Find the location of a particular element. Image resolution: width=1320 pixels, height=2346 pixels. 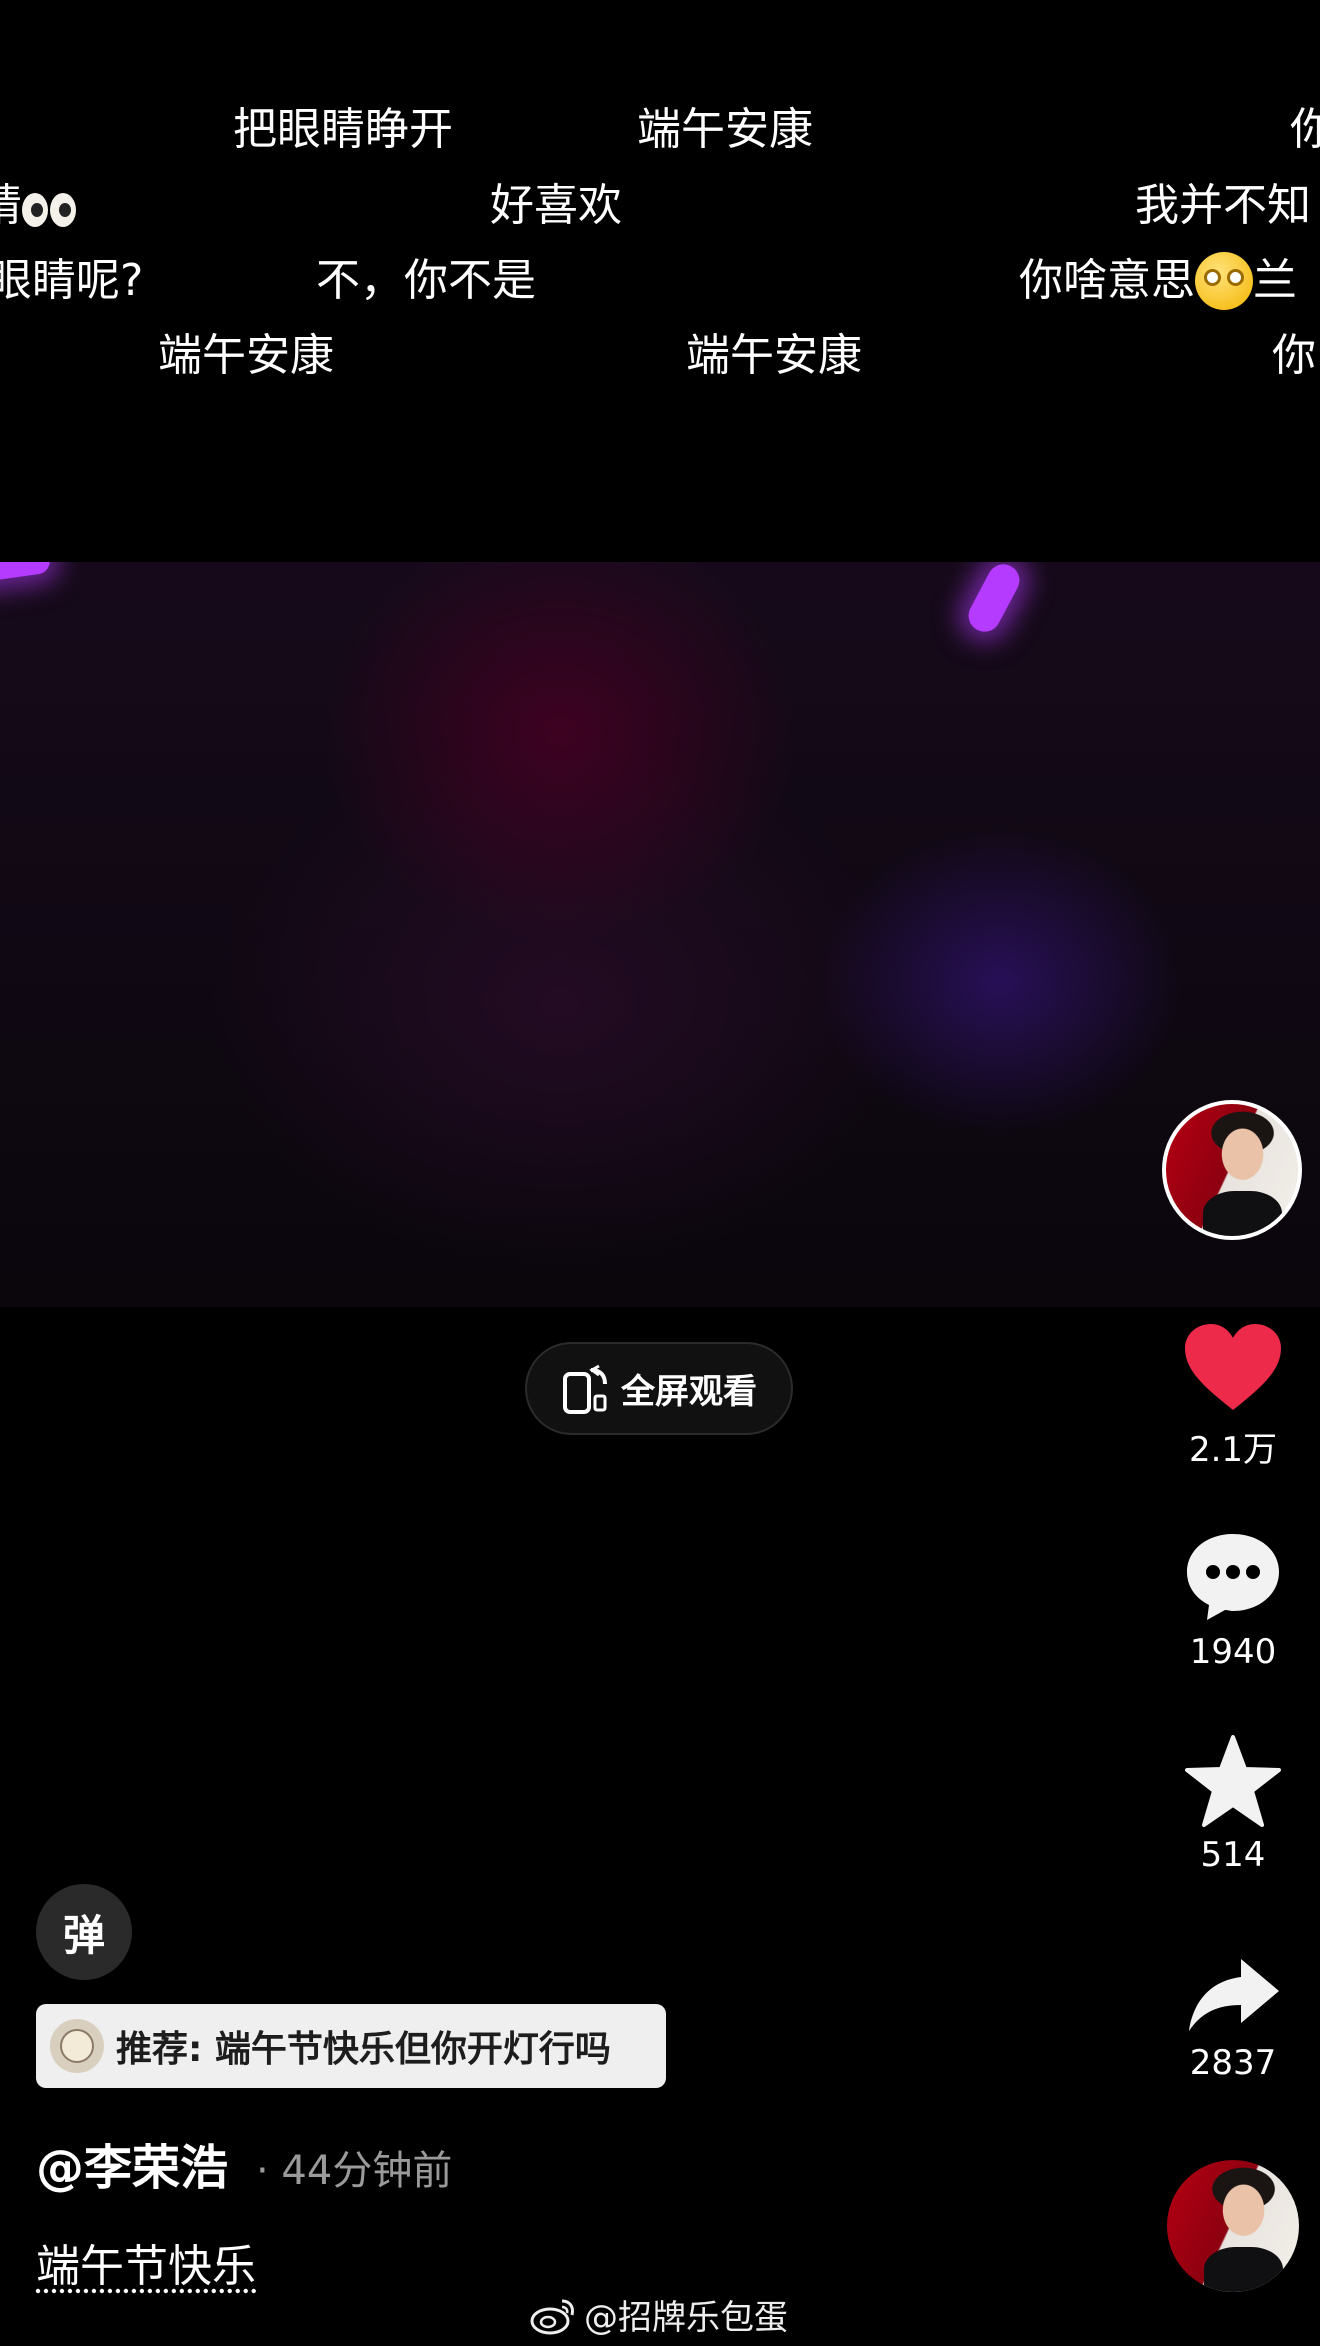

creator-avatar is located at coordinates (1232, 1170).